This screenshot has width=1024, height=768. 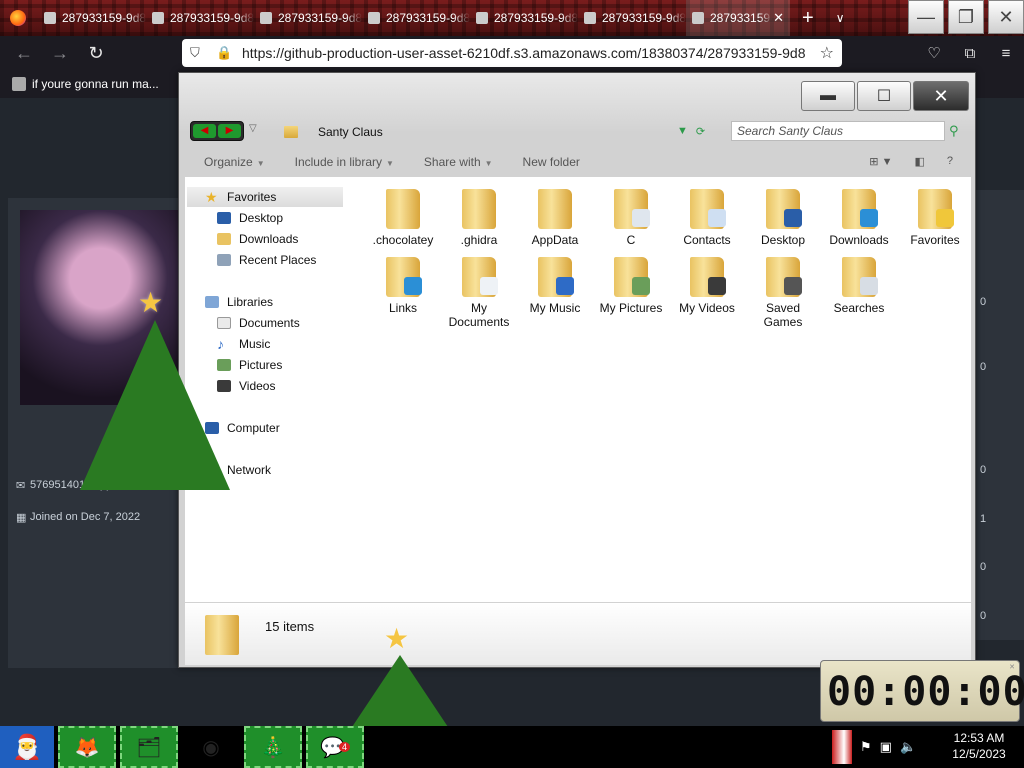 I want to click on saved-games-icon, so click(x=784, y=277).